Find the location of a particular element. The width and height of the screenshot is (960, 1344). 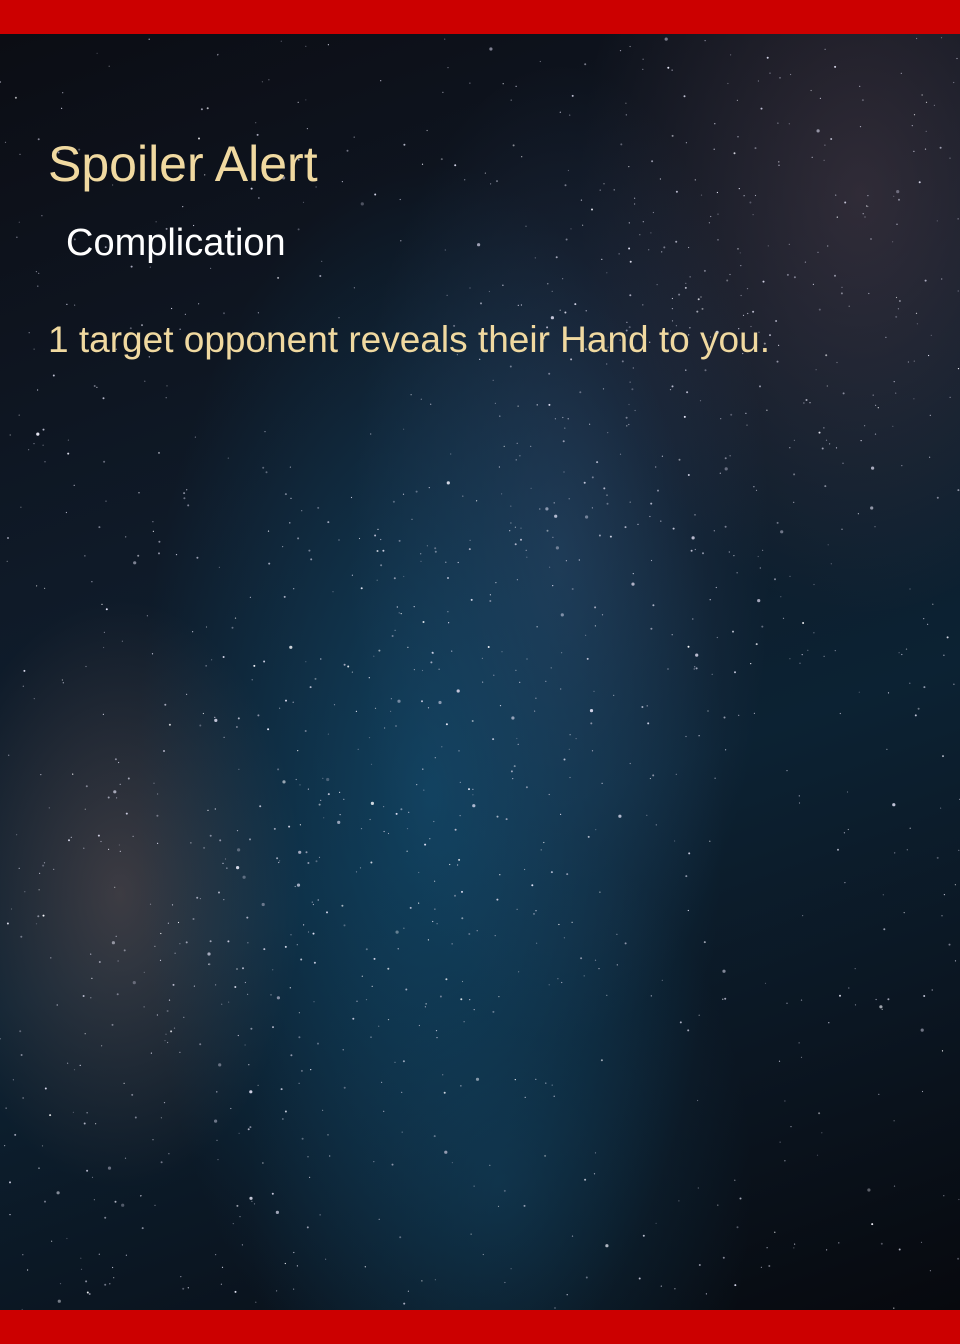

card-type-line: Complication is located at coordinates (176, 243).